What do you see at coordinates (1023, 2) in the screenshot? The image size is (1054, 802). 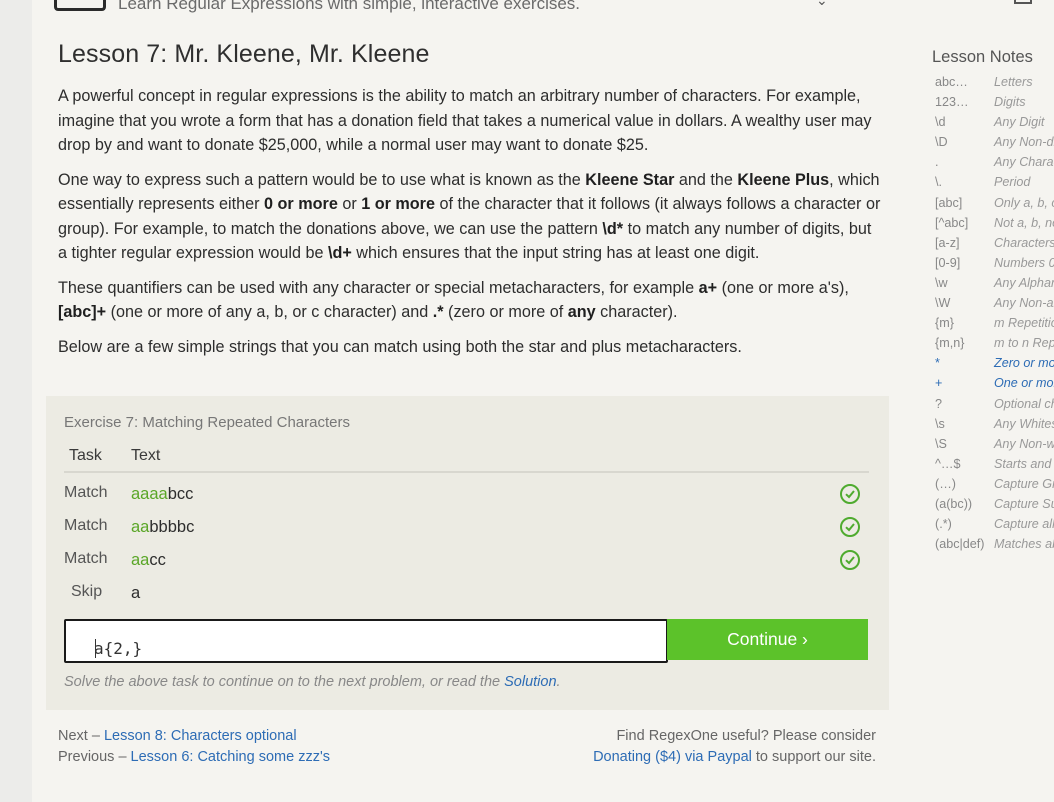 I see `menu-icon` at bounding box center [1023, 2].